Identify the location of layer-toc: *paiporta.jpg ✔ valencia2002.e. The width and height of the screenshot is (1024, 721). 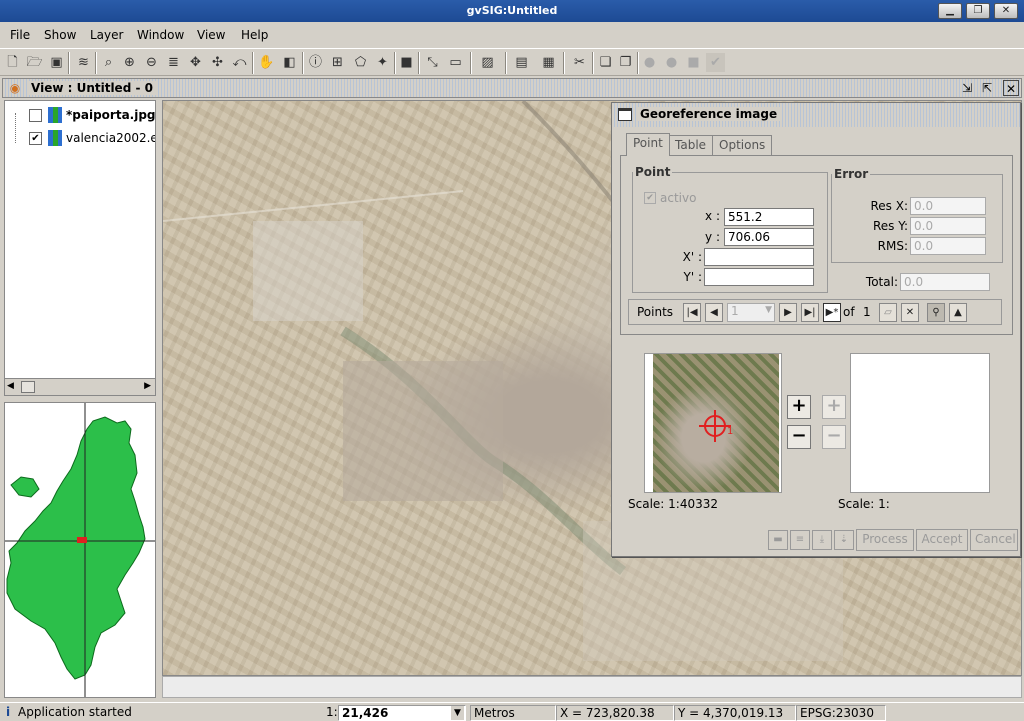
(80, 248).